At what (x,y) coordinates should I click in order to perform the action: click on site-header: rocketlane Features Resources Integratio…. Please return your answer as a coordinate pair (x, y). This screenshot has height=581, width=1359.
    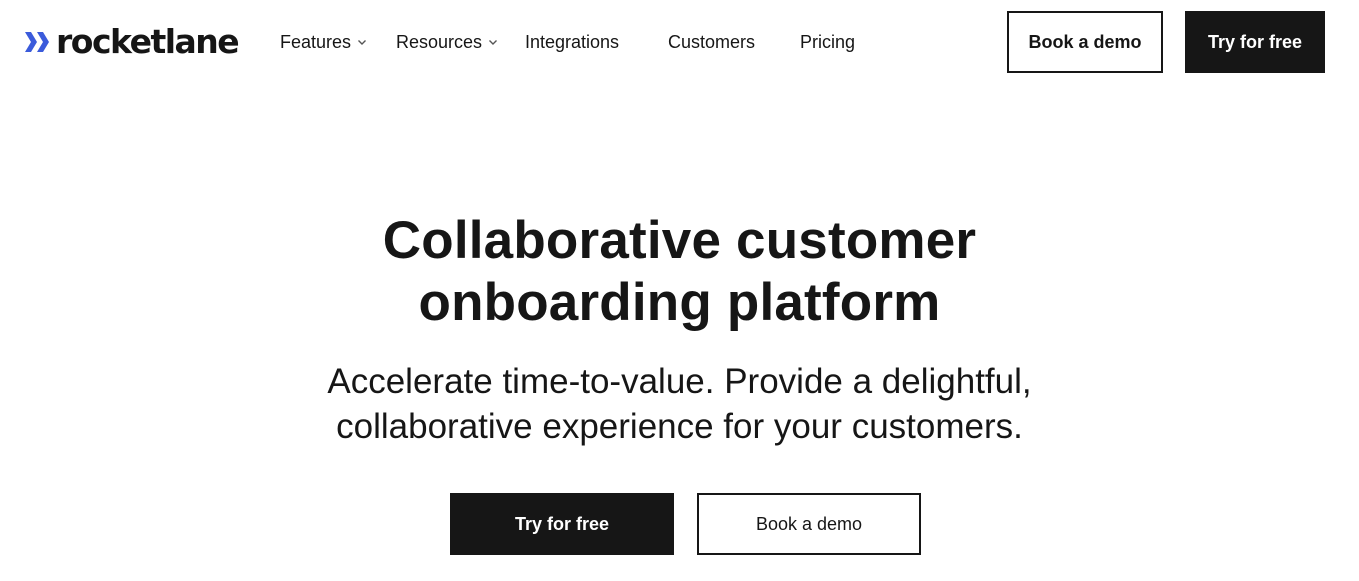
    Looking at the image, I should click on (679, 42).